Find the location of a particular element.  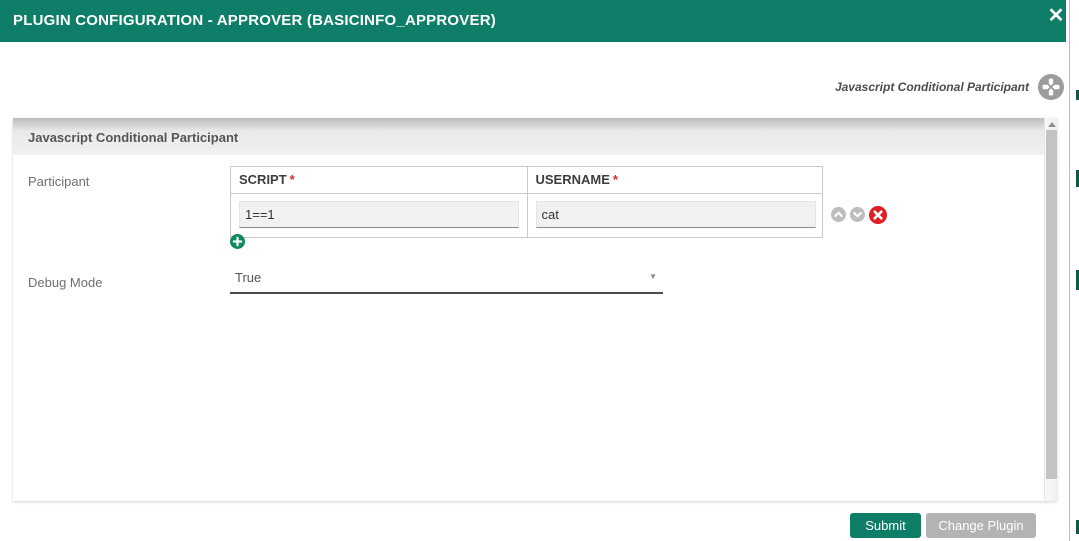

debug-mode-value: True is located at coordinates (248, 277).